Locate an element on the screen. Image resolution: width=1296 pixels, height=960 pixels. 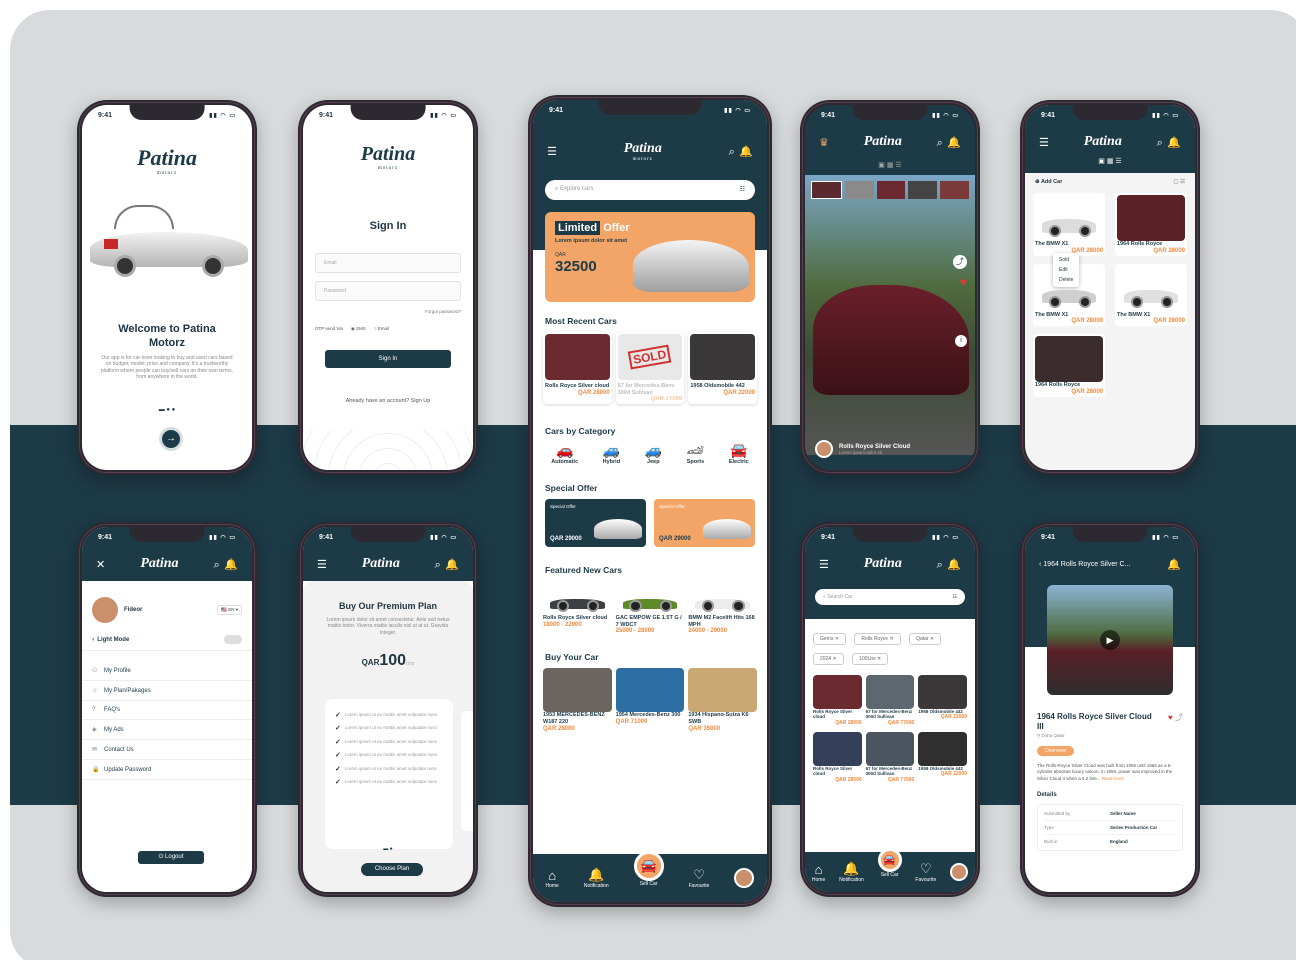
read-more-link: Read more is located at coordinates (1113, 778).